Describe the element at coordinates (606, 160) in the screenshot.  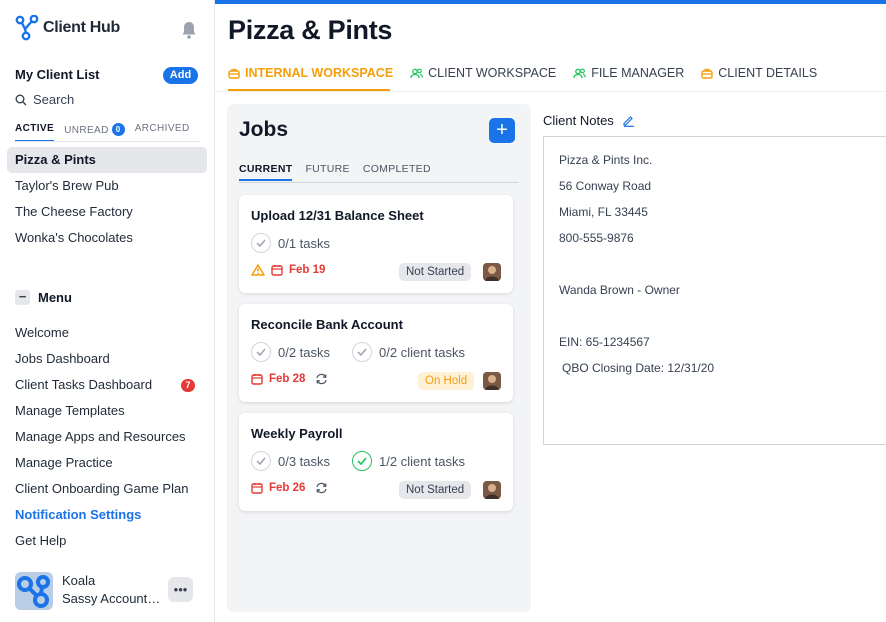
I see `note-line: Pizza & Pints Inc.` at that location.